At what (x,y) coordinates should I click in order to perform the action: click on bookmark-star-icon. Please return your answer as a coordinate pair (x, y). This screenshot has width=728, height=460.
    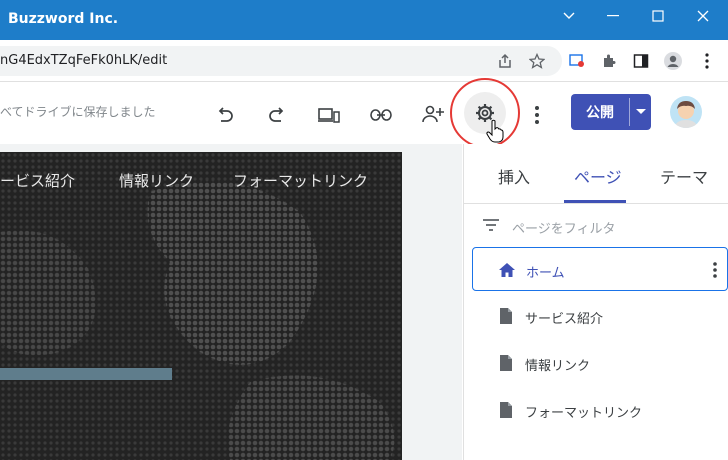
    Looking at the image, I should click on (537, 61).